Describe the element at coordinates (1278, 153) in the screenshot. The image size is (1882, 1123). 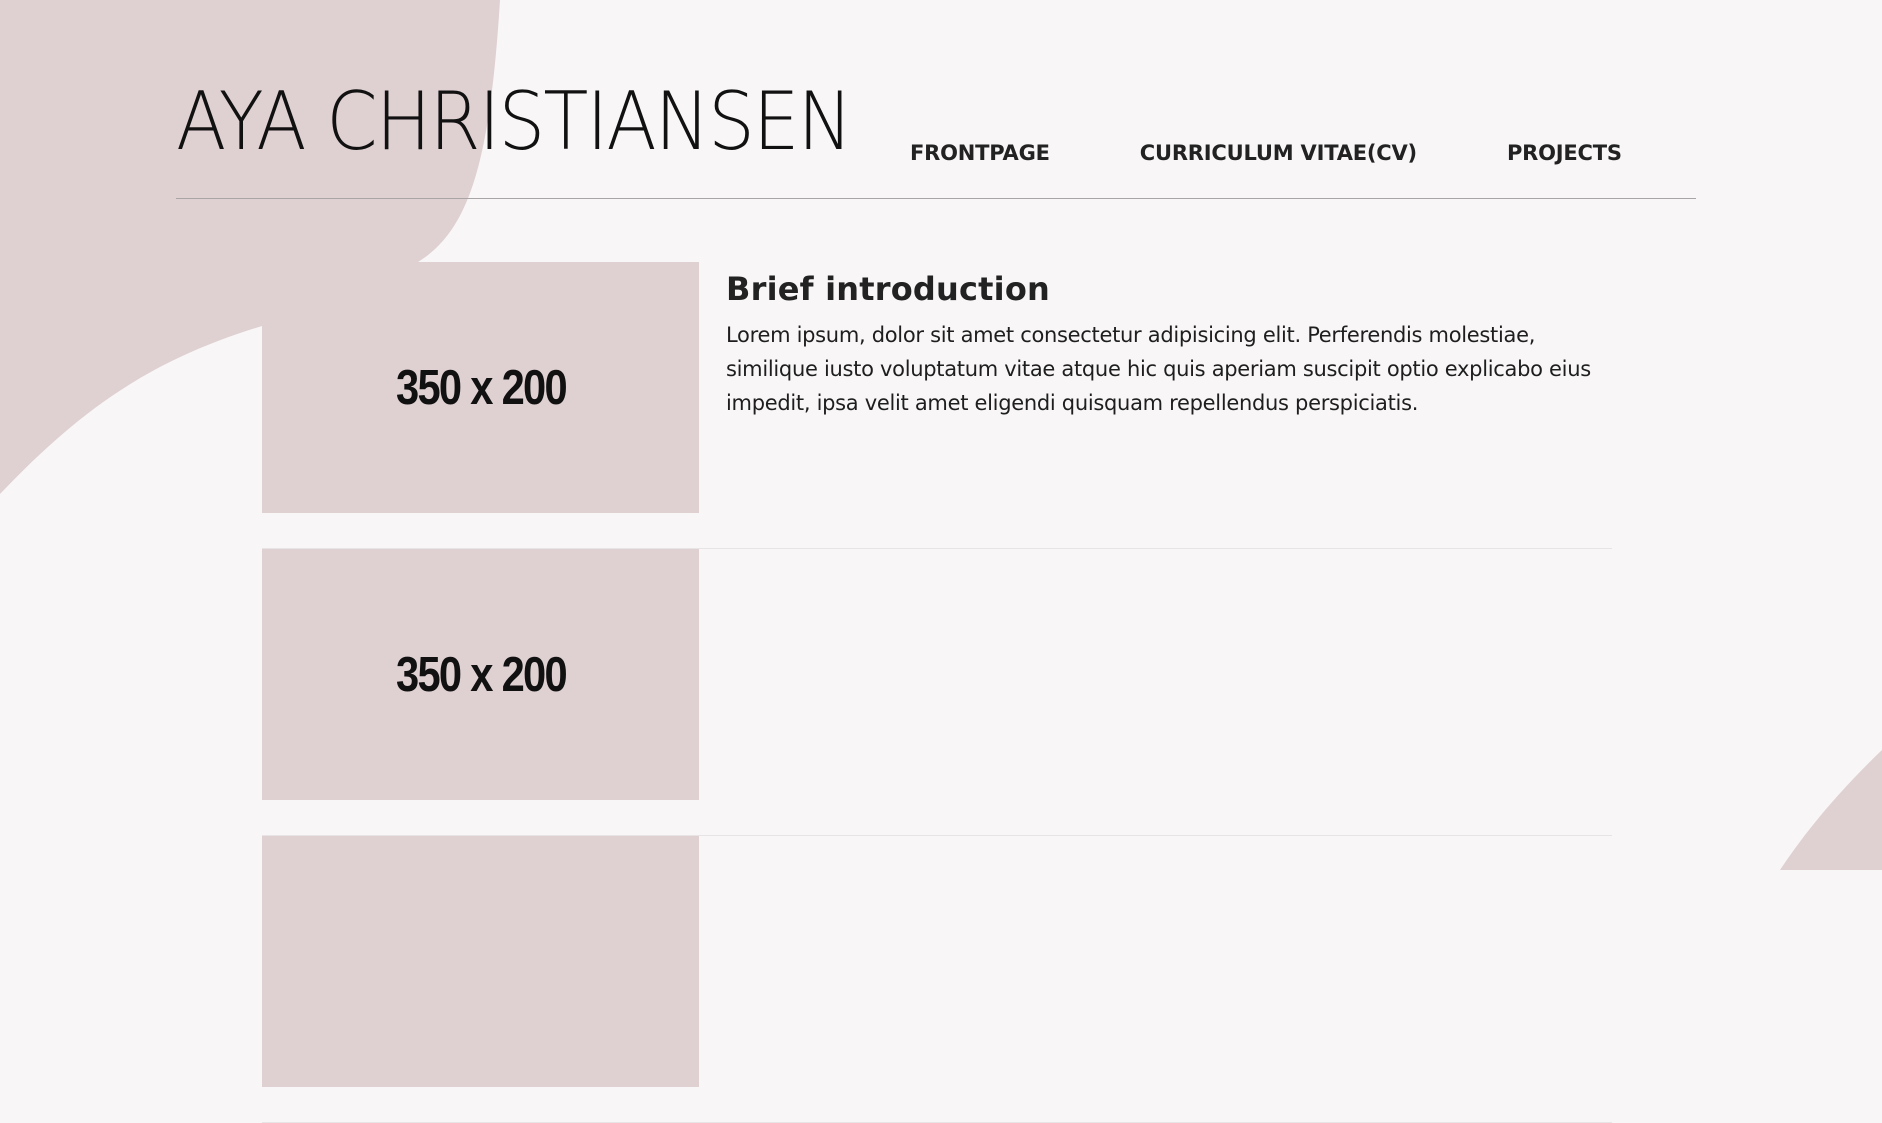
I see `nav-link-curriculum-vitae: CURRICULUM VITAE(CV)` at that location.